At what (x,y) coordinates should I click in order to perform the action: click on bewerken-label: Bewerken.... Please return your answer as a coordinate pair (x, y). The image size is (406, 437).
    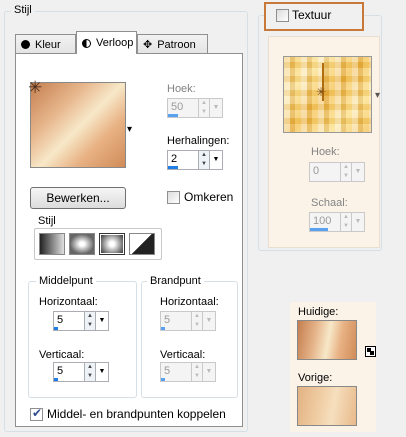
    Looking at the image, I should click on (78, 198).